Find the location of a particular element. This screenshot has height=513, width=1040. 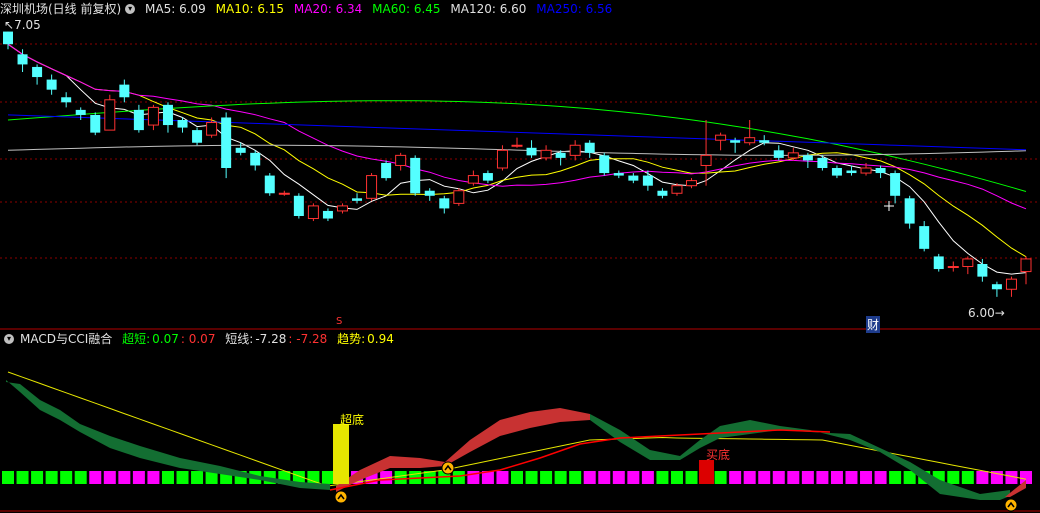

chaodi-label: 超底 is located at coordinates (352, 420).